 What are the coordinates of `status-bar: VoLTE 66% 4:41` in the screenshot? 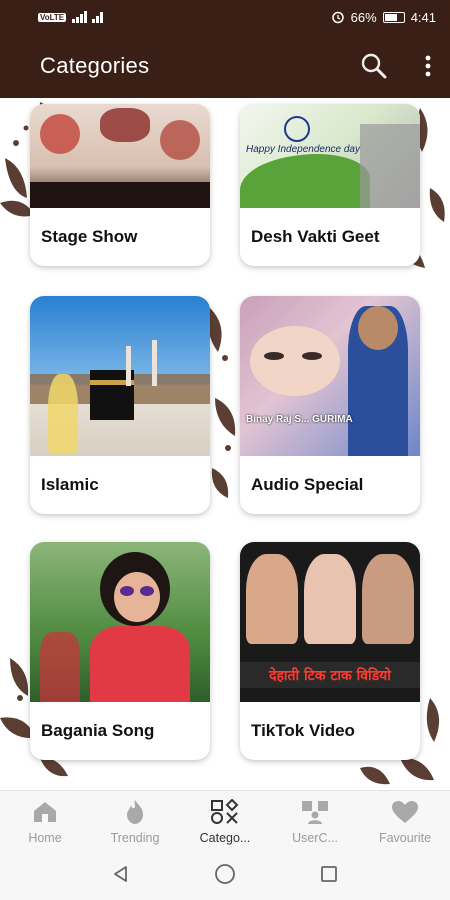 It's located at (225, 17).